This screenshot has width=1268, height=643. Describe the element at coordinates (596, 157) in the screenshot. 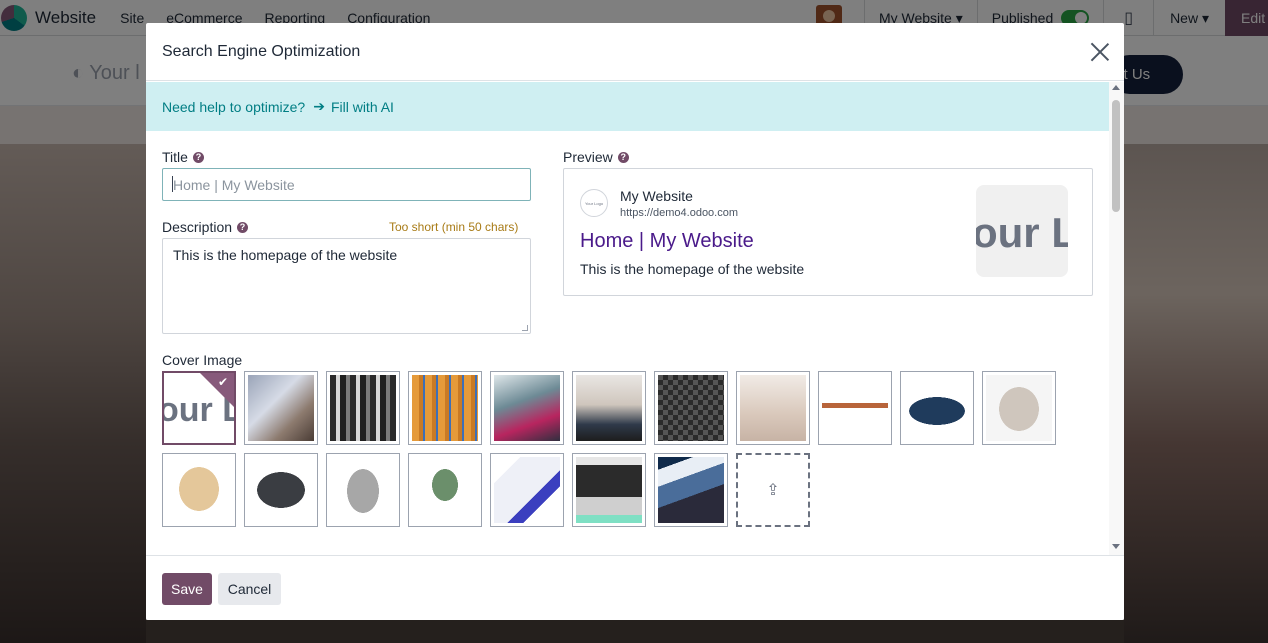

I see `preview-label: Preview?` at that location.